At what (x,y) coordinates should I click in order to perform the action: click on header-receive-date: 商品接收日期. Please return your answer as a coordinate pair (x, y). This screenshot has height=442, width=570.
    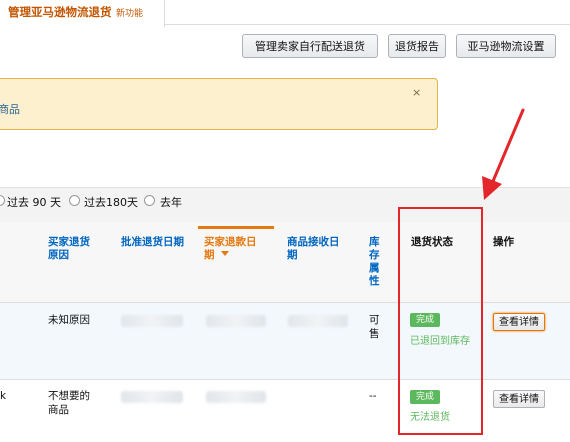
    Looking at the image, I should click on (317, 249).